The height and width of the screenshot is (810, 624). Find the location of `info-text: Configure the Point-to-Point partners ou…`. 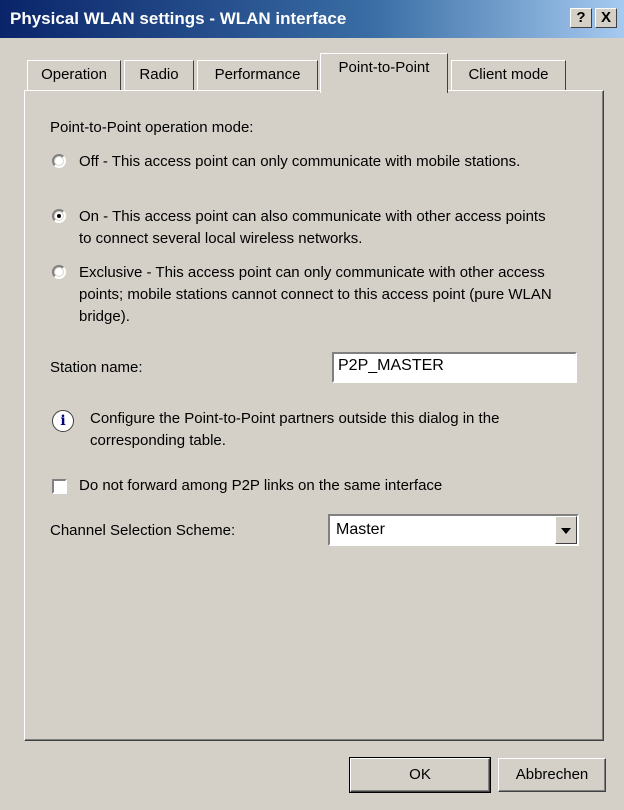

info-text: Configure the Point-to-Point partners ou… is located at coordinates (295, 429).